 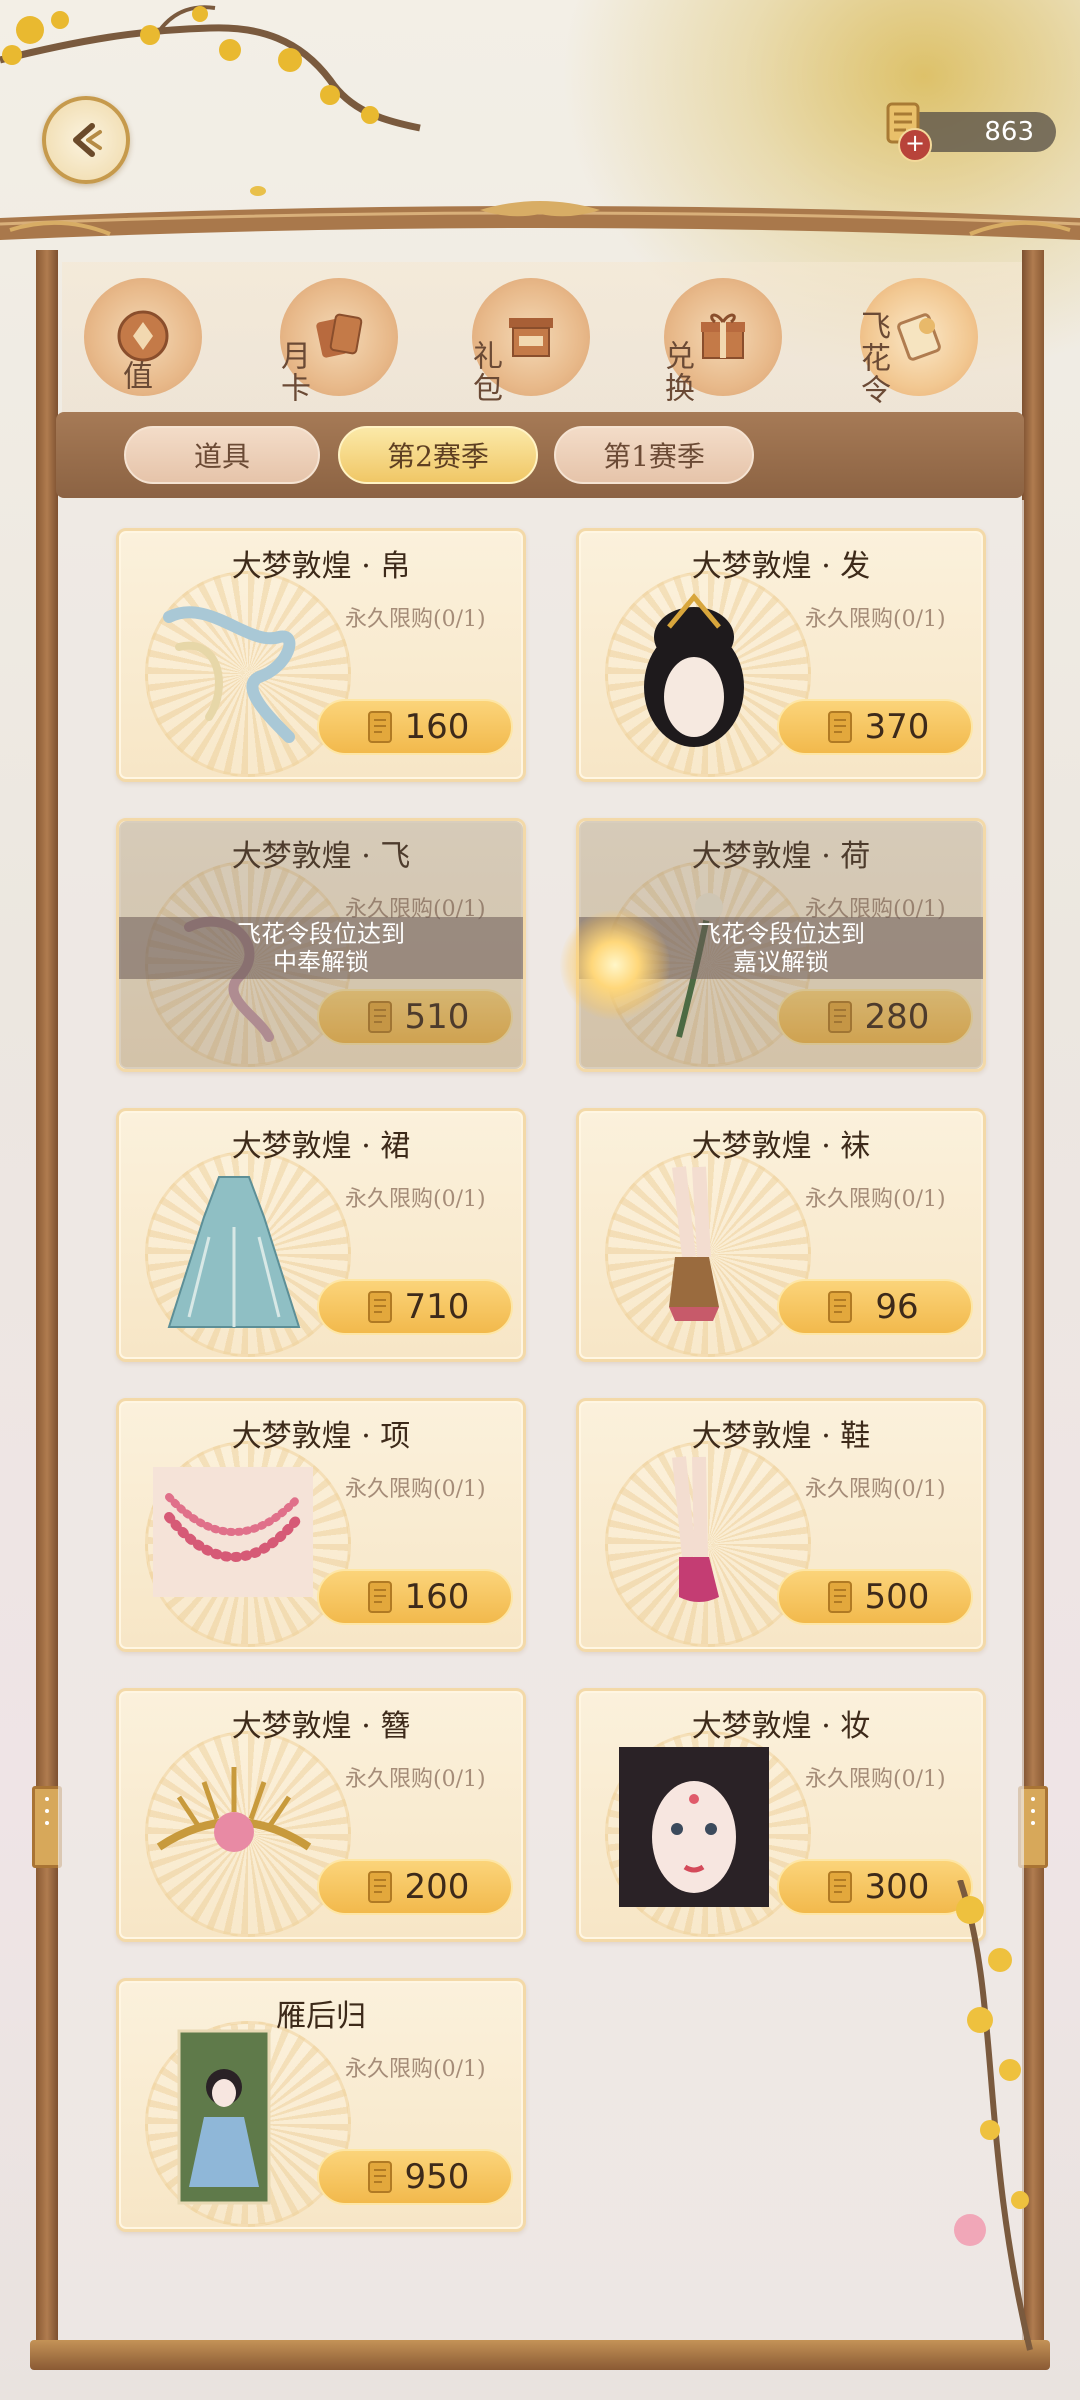 I want to click on gift-box-icon, so click(x=531, y=337).